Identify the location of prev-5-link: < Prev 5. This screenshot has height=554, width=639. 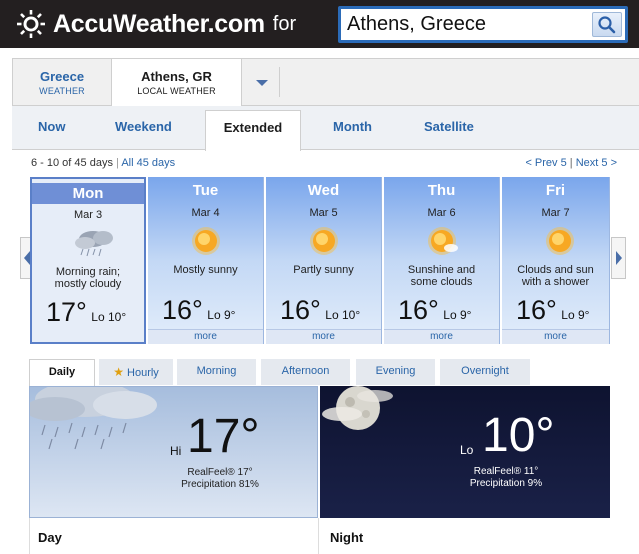
(545, 163).